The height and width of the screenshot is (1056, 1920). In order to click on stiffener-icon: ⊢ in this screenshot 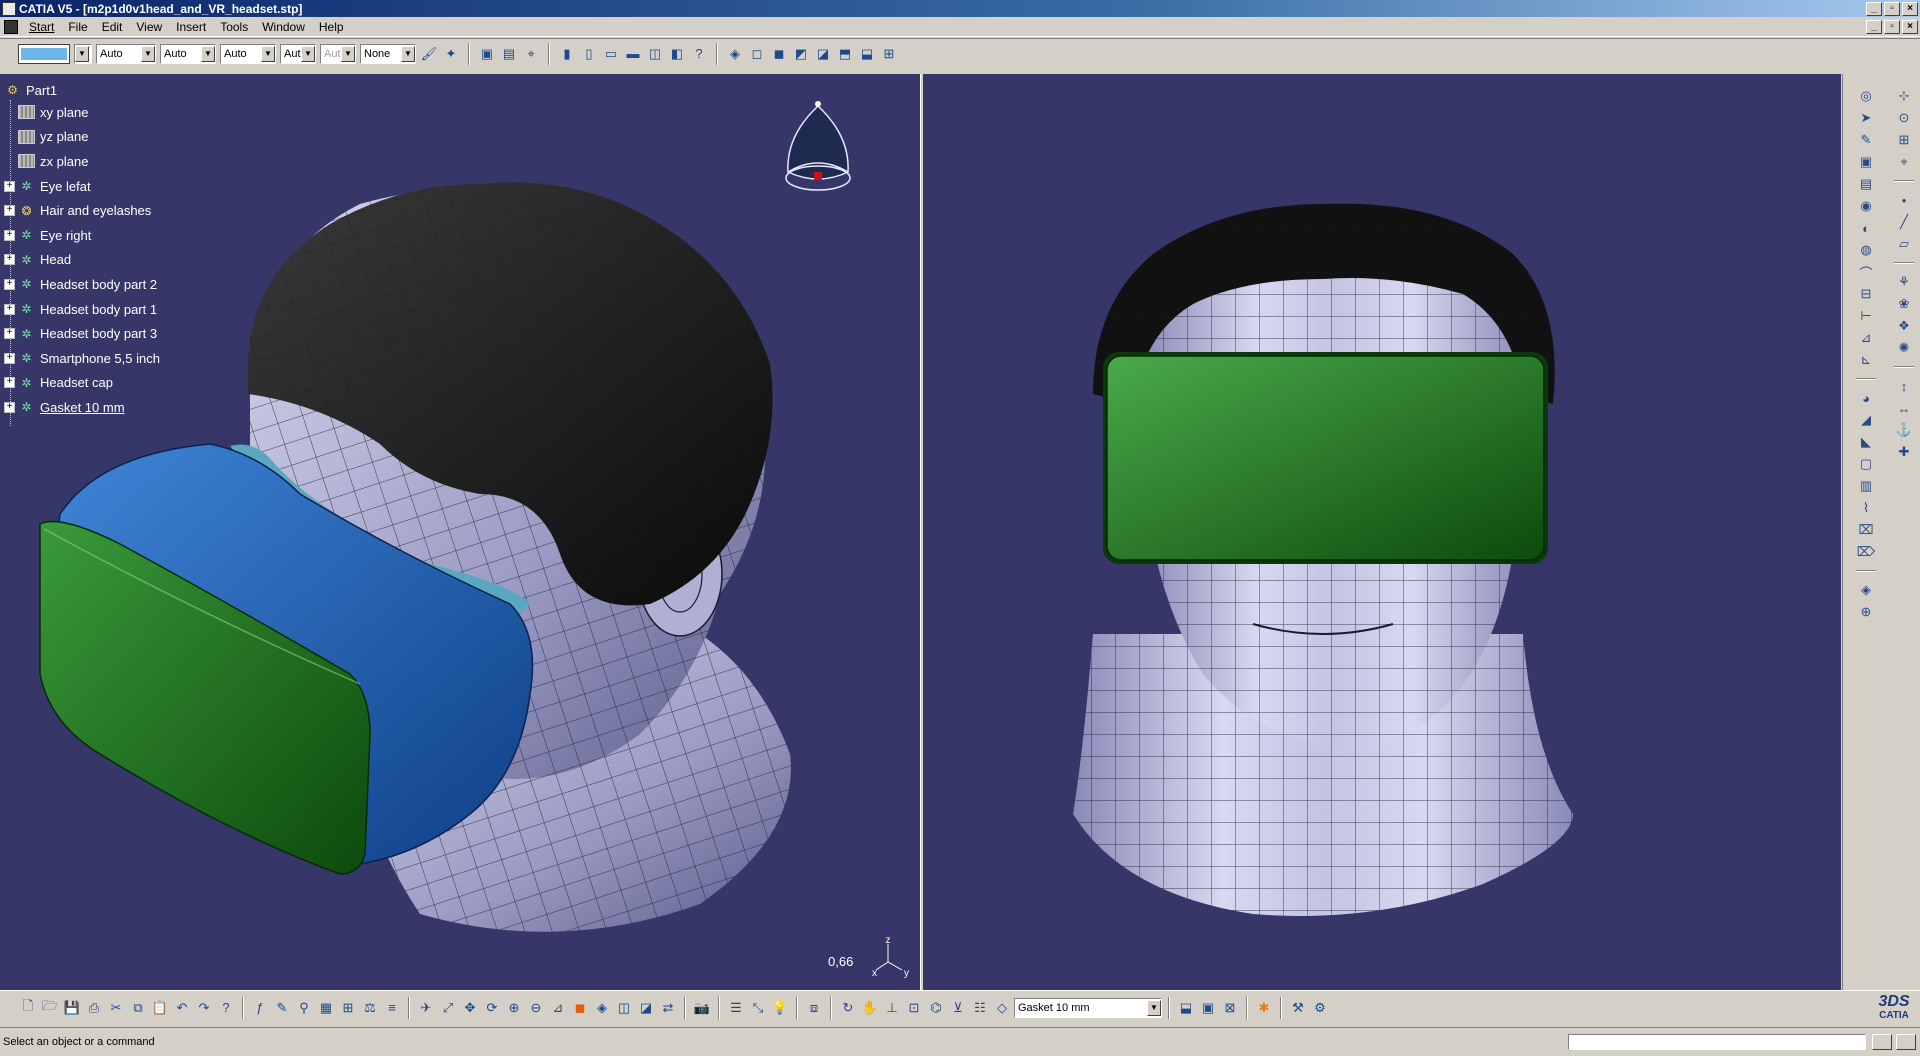, I will do `click(1866, 316)`.